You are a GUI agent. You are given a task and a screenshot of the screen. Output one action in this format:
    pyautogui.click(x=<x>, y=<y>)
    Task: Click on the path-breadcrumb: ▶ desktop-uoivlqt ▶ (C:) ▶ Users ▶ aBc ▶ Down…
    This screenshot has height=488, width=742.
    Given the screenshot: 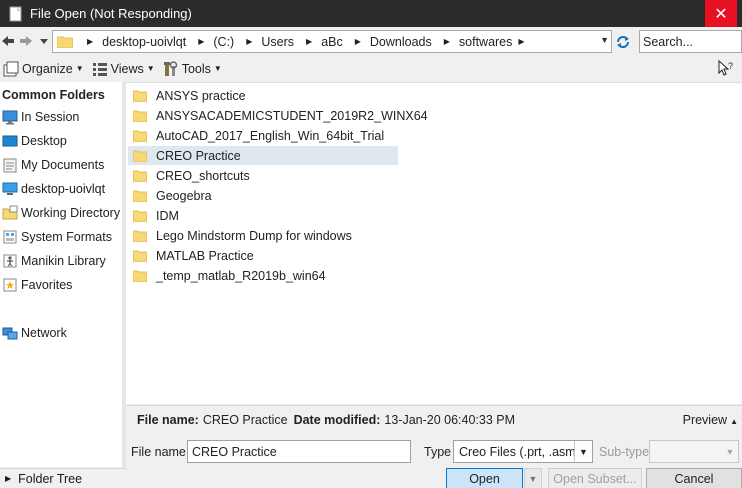 What is the action you would take?
    pyautogui.click(x=332, y=41)
    